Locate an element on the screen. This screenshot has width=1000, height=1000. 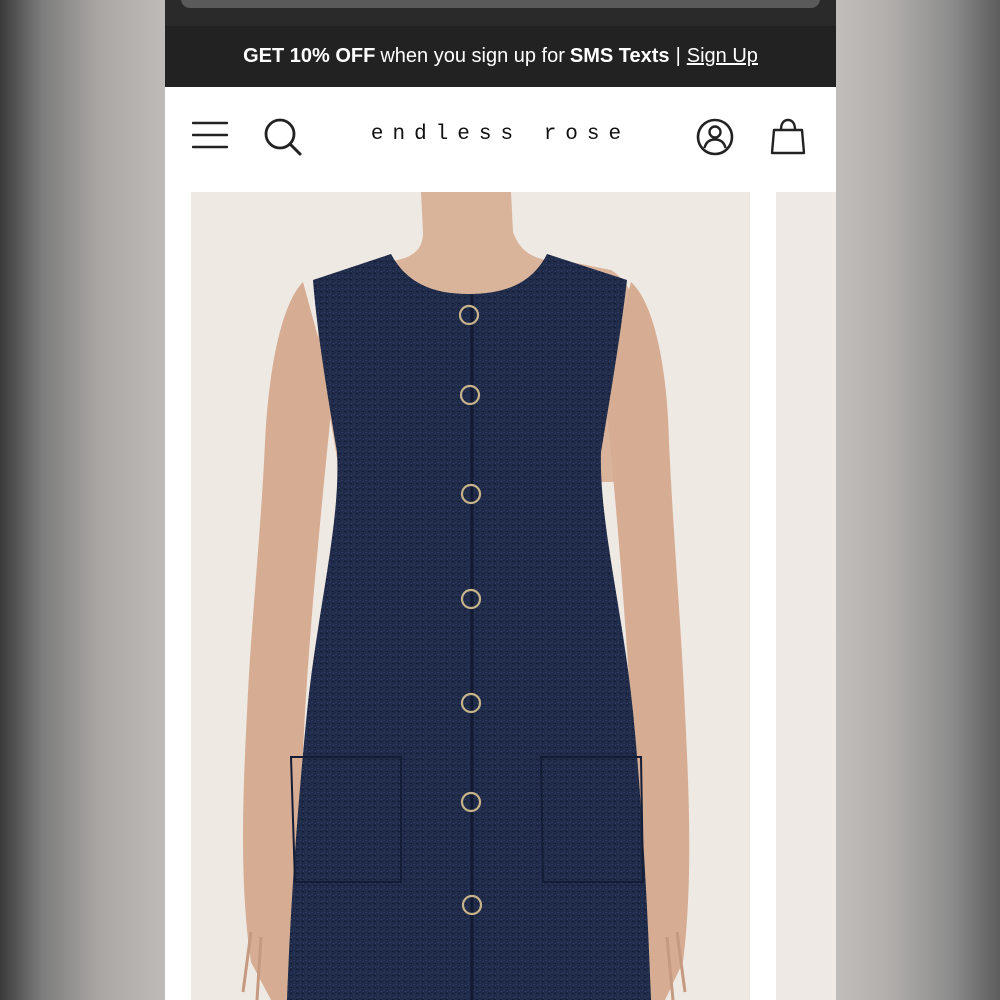
promo-middle-text: when you sign up for is located at coordinates (472, 56).